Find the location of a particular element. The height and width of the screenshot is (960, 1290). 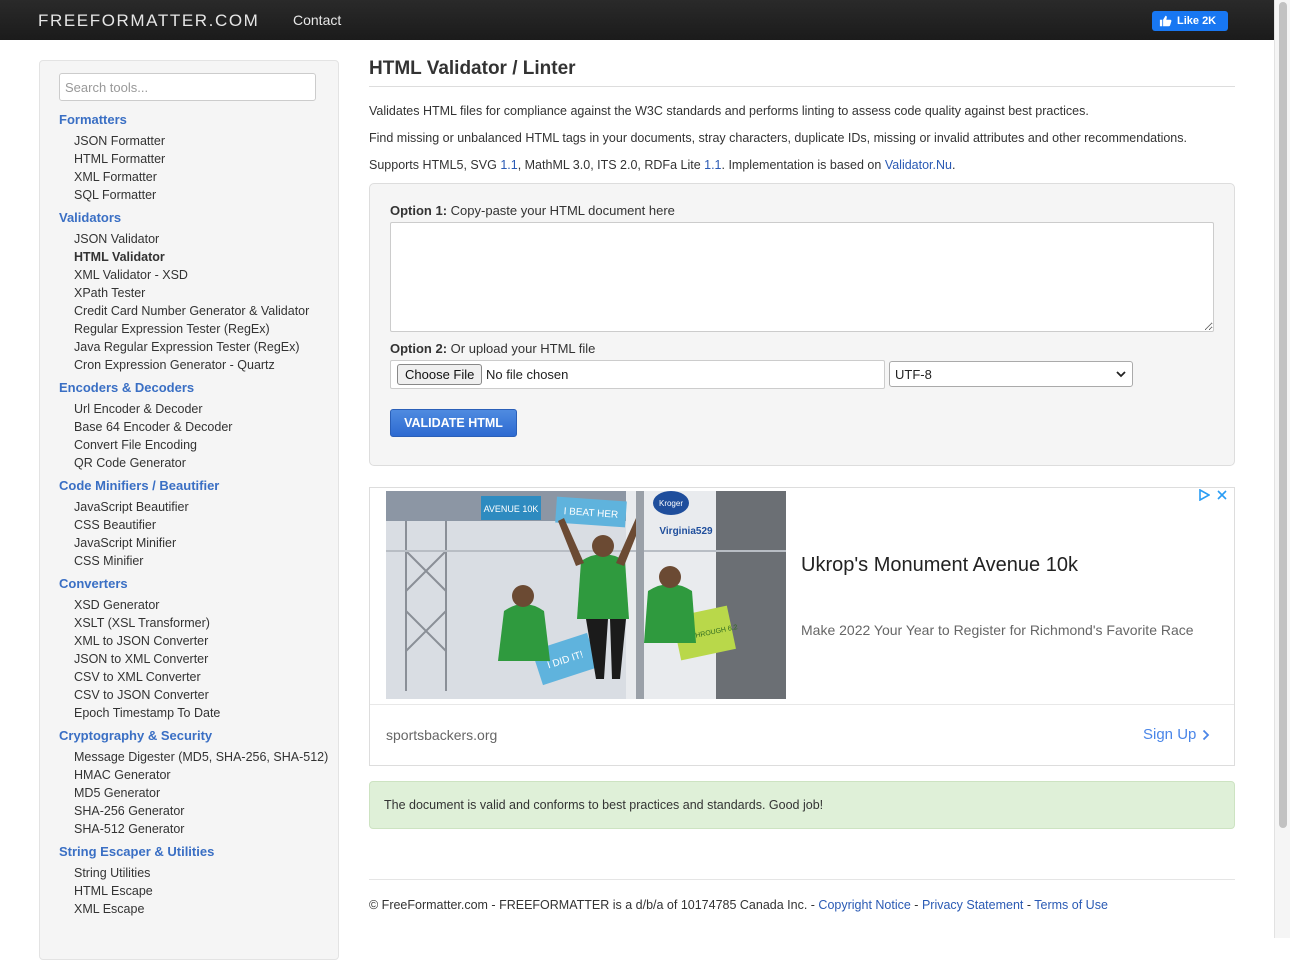

sidebar-item: Epoch Timestamp To Date is located at coordinates (201, 713).